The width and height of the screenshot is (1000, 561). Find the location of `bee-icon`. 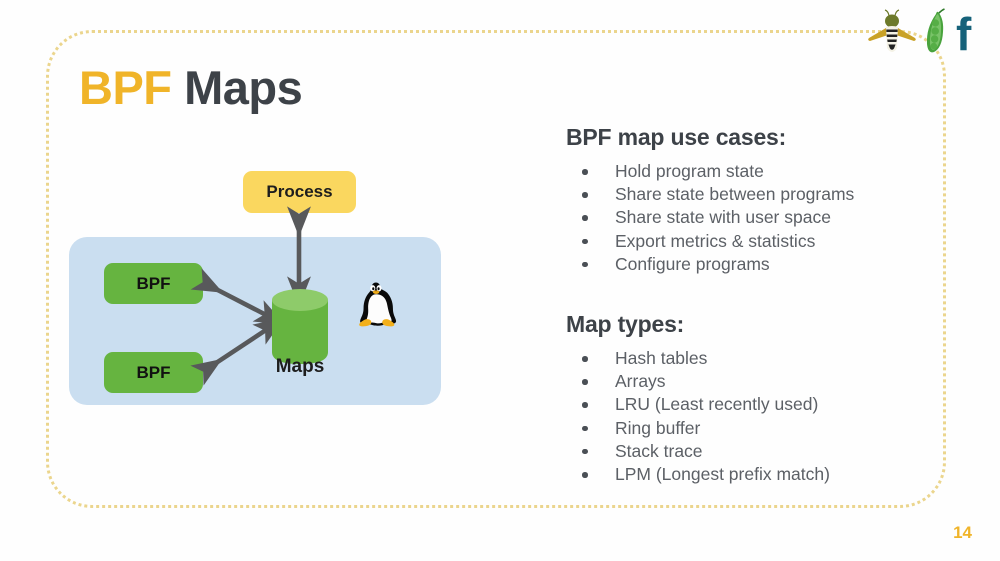

bee-icon is located at coordinates (892, 30).